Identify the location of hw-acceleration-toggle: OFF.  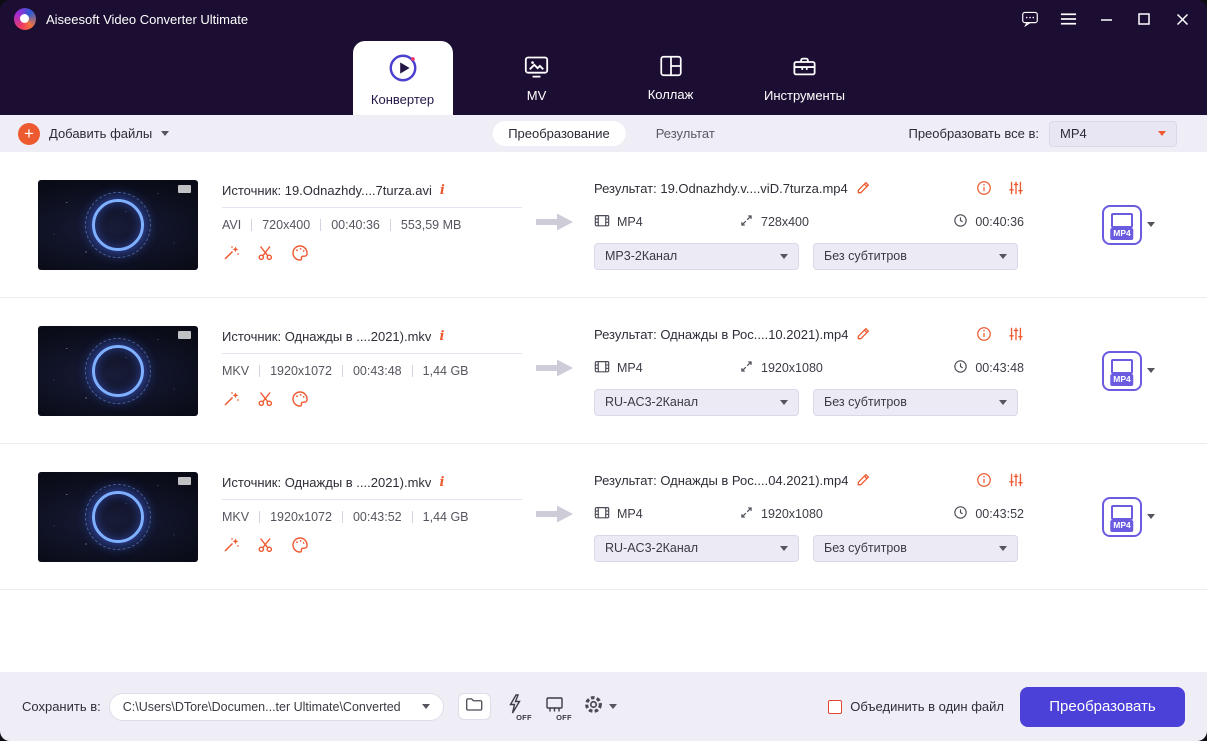
(515, 707).